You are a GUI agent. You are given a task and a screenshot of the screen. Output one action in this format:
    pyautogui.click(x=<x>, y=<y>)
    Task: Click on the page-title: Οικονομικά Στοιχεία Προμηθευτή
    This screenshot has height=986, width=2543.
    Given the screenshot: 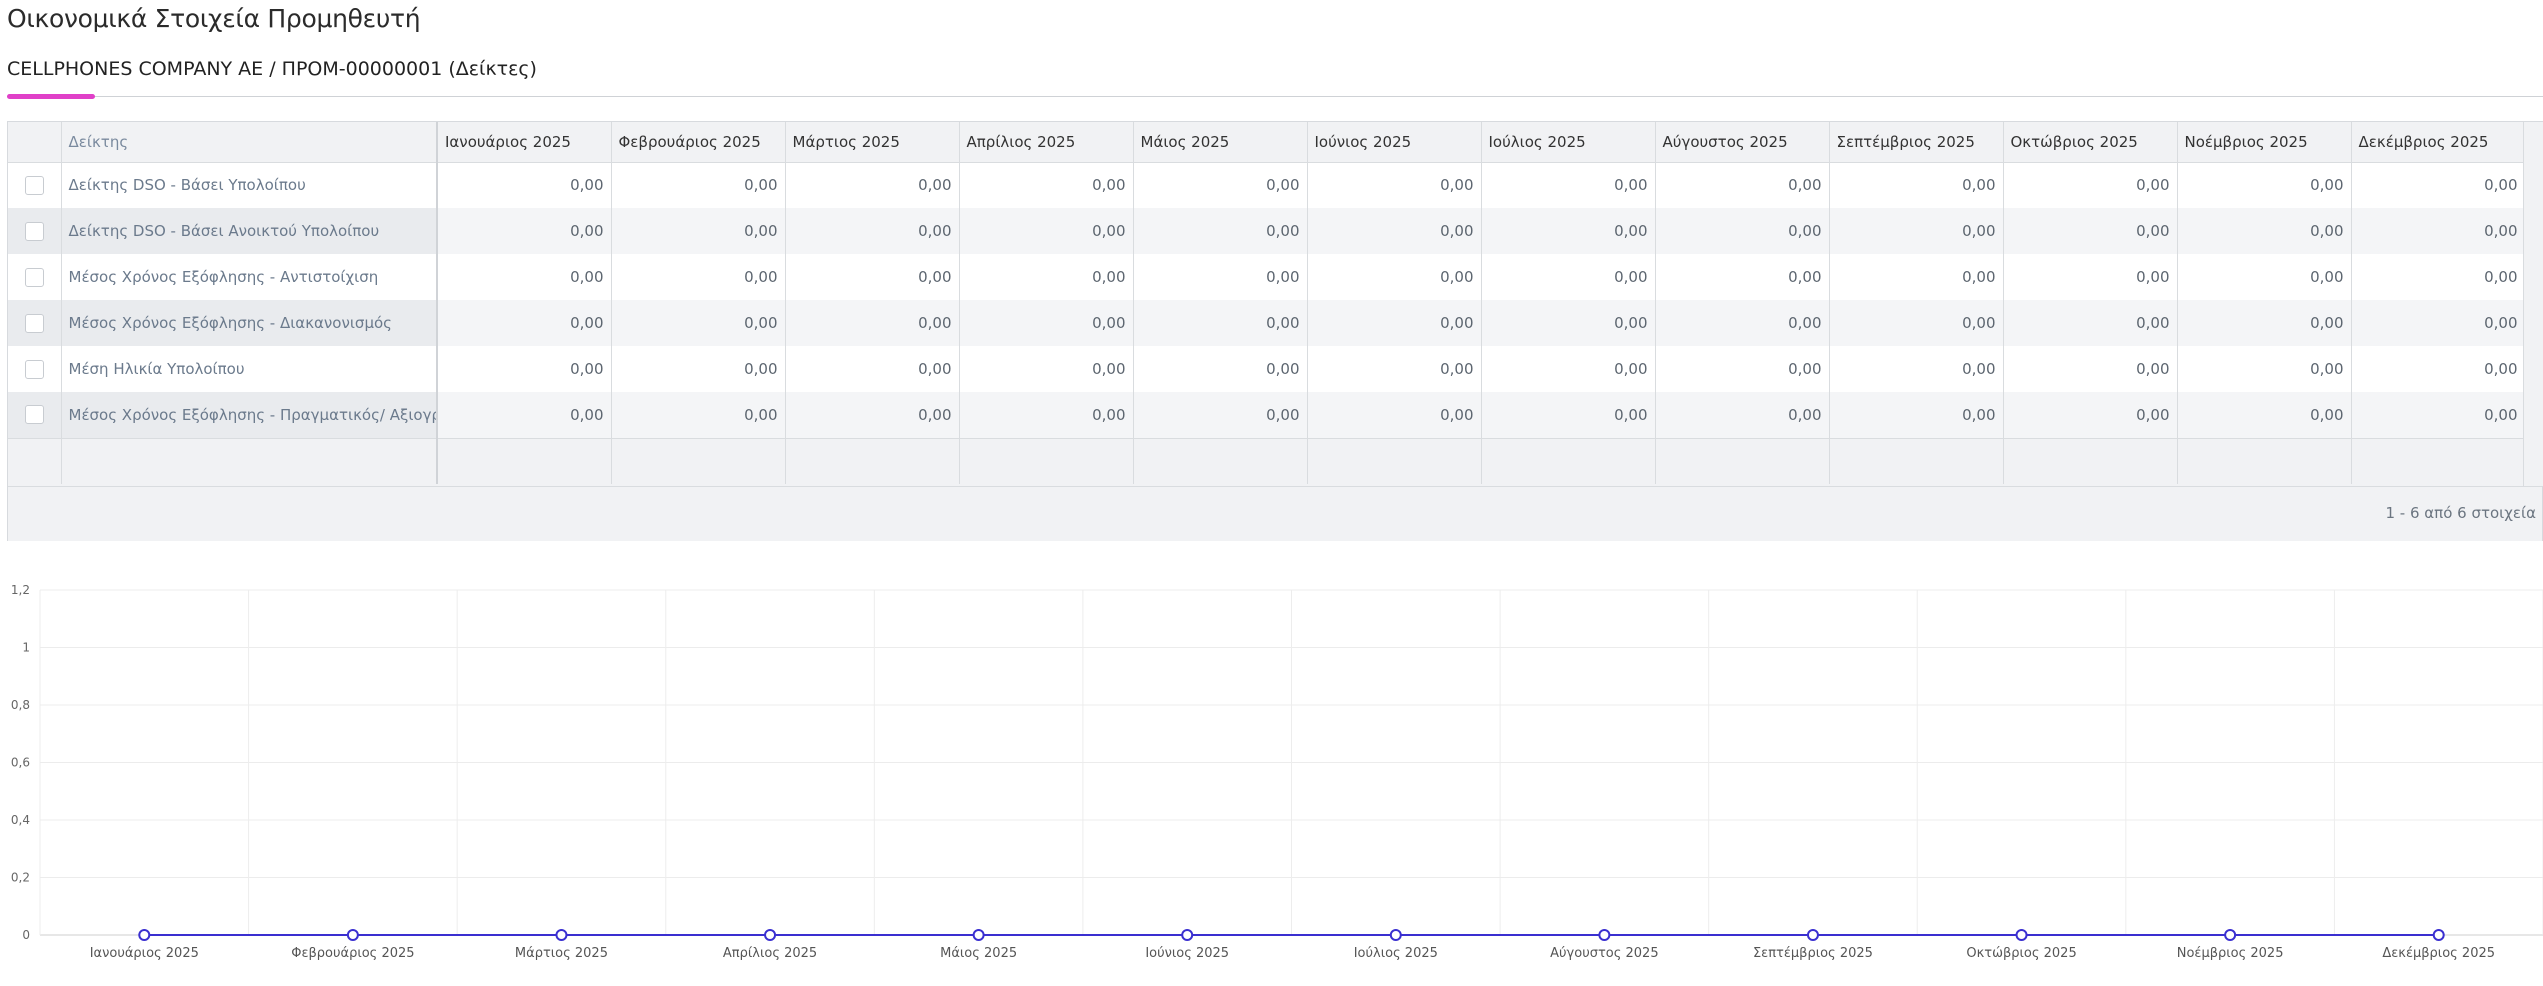 What is the action you would take?
    pyautogui.click(x=214, y=18)
    